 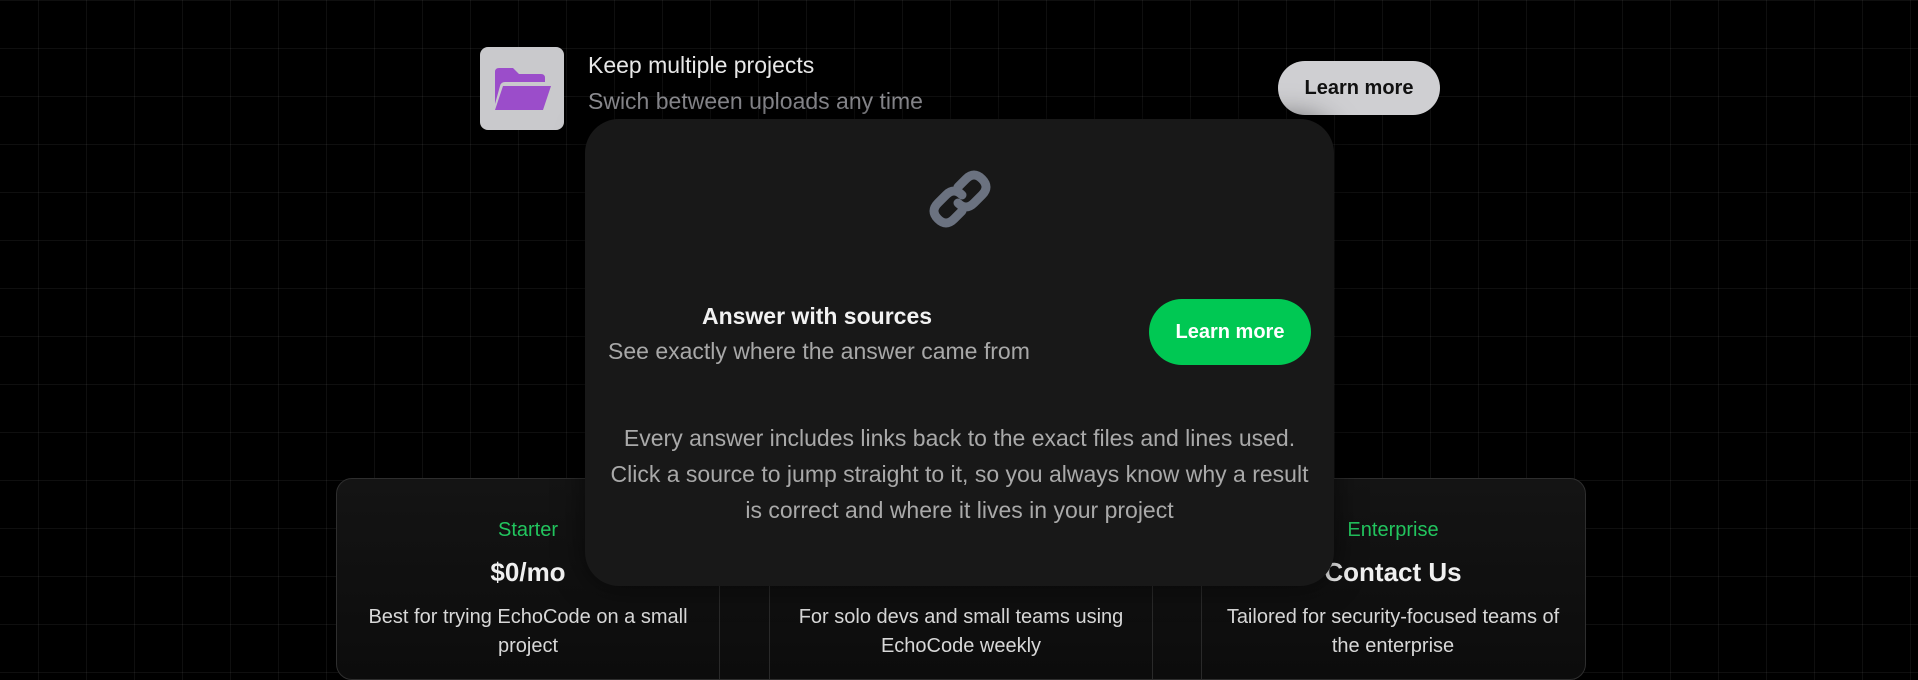 What do you see at coordinates (960, 199) in the screenshot?
I see `link-icon` at bounding box center [960, 199].